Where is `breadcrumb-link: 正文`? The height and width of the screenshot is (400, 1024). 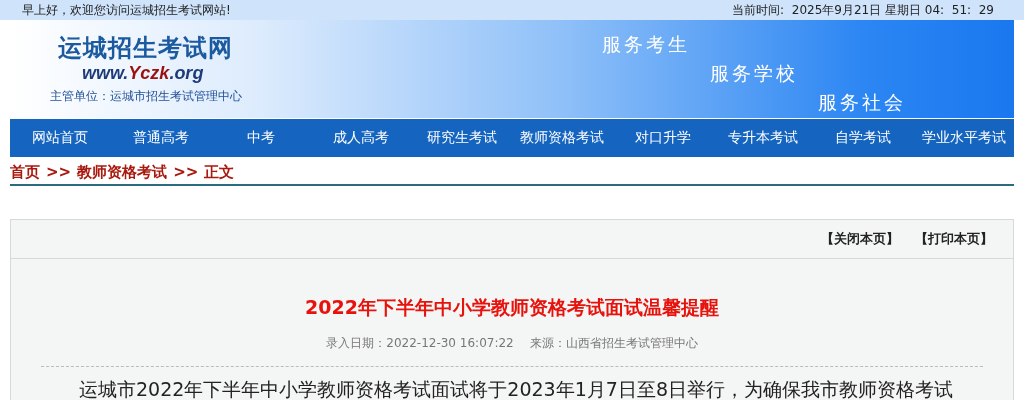 breadcrumb-link: 正文 is located at coordinates (219, 172).